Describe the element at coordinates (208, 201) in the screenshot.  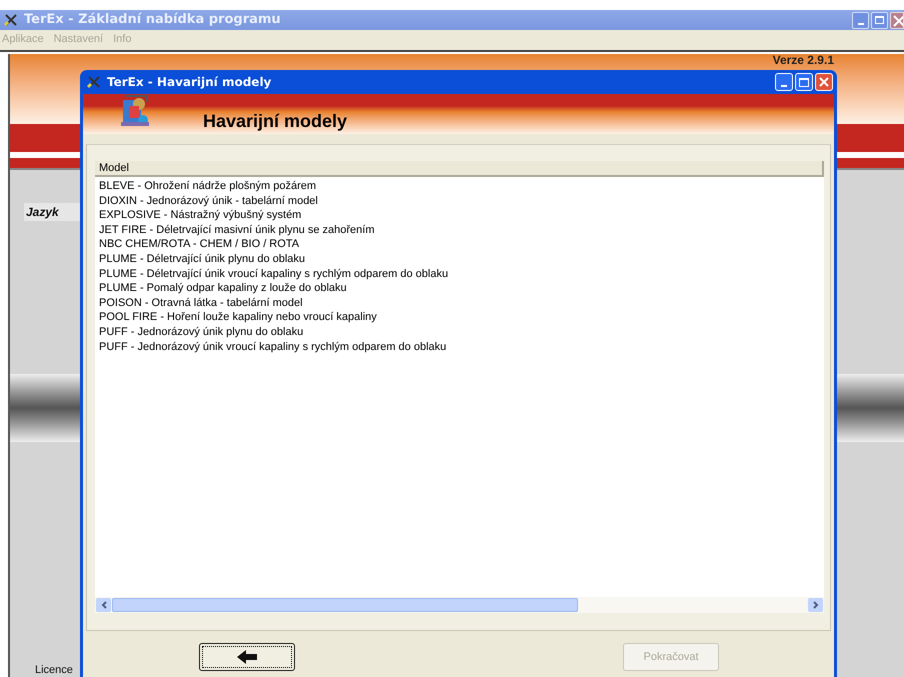
I see `list-item: DIOXIN - Jednorázový únik - tabelární model` at that location.